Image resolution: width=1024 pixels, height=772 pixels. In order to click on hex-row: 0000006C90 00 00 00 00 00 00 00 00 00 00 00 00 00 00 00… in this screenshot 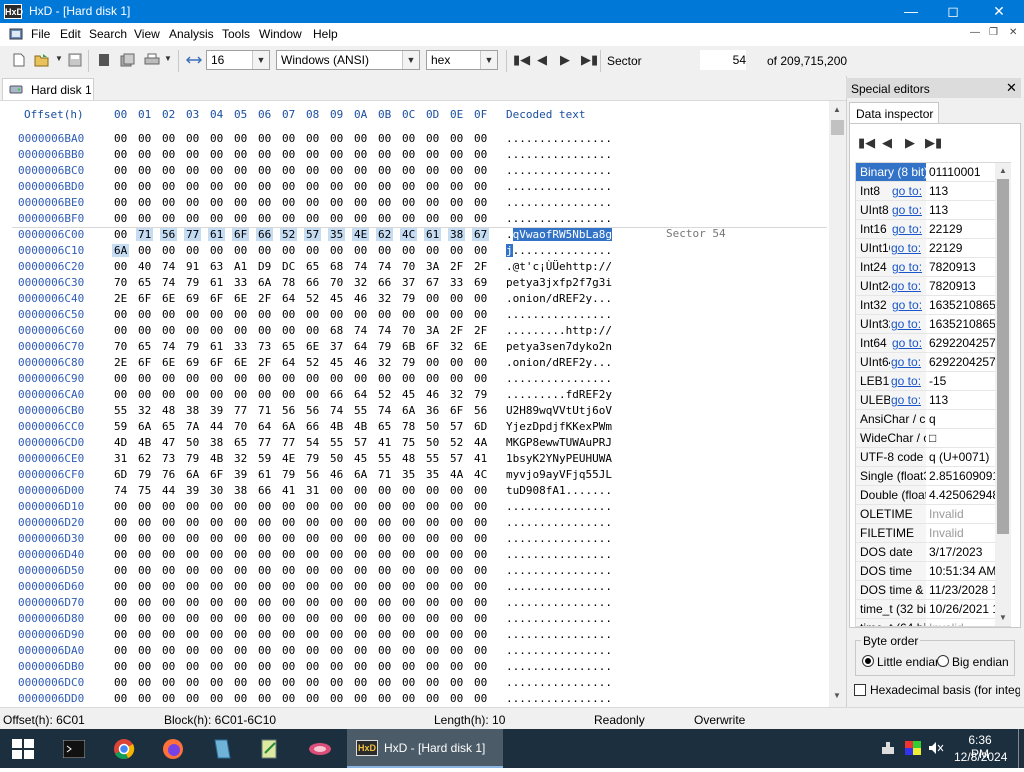, I will do `click(414, 380)`.